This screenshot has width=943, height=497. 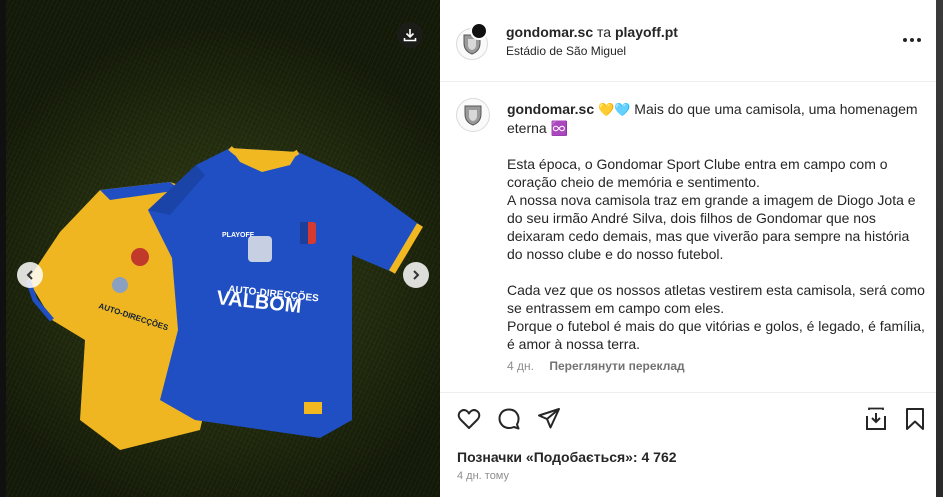 I want to click on previous-media-button, so click(x=30, y=275).